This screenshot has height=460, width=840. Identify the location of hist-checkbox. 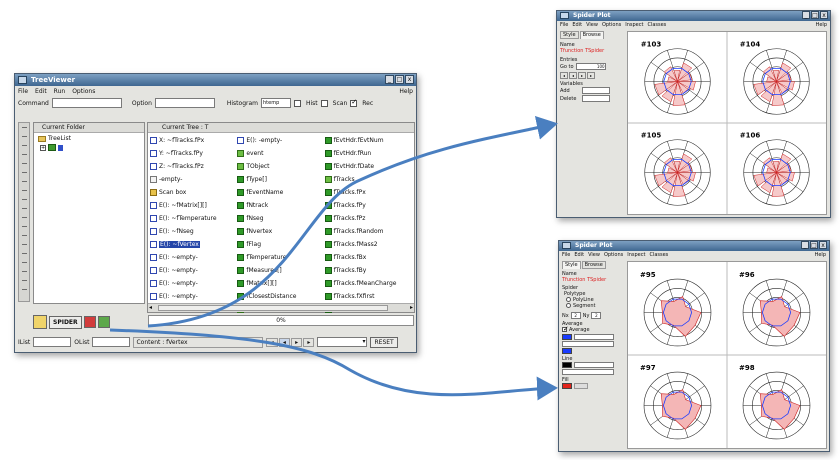
(297, 103).